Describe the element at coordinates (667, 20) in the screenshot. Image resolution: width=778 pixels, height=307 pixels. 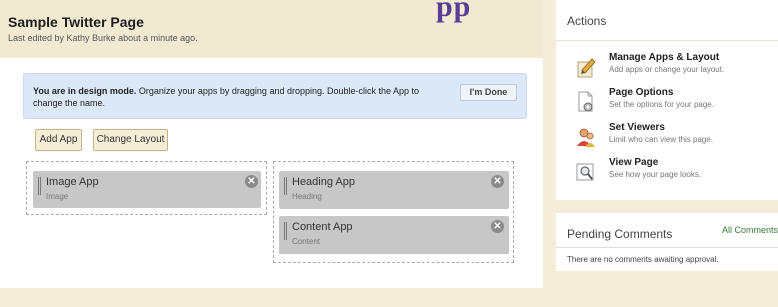
I see `actions-header: Actions` at that location.